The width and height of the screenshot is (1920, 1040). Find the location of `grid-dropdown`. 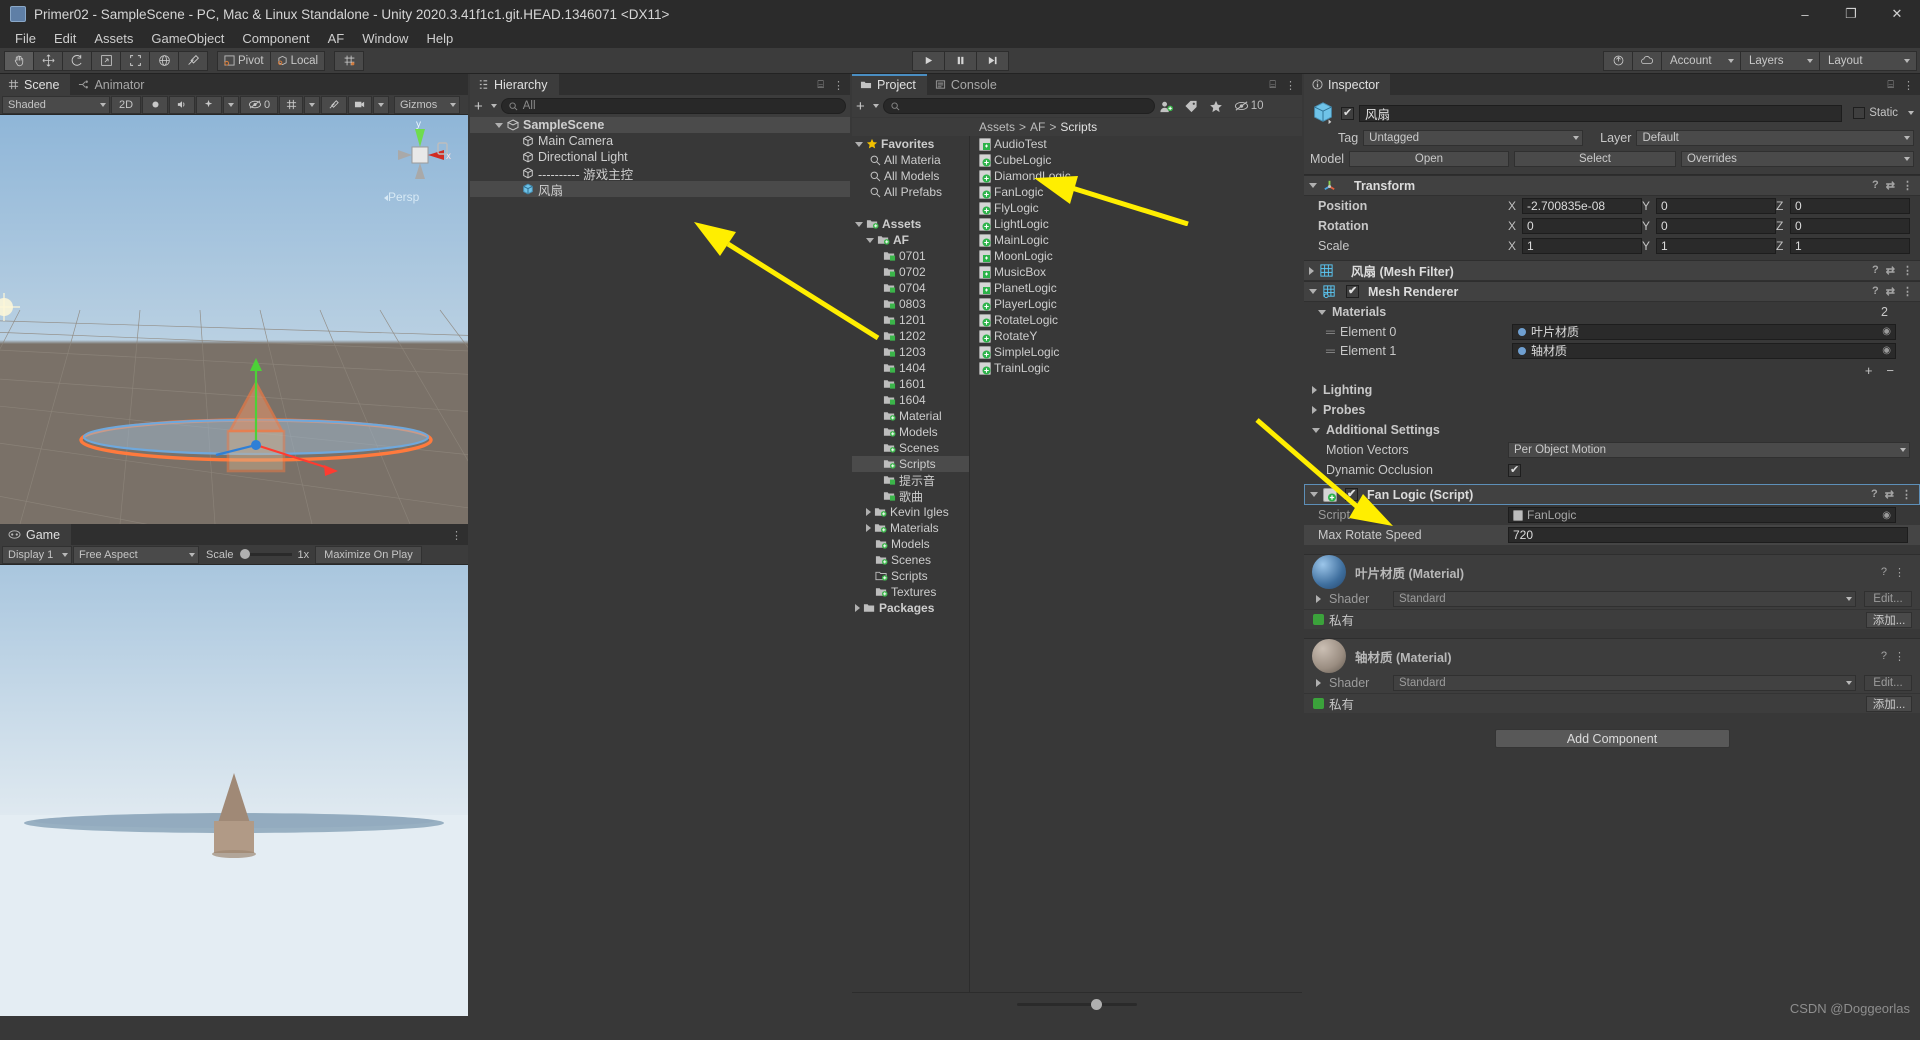

grid-dropdown is located at coordinates (312, 104).